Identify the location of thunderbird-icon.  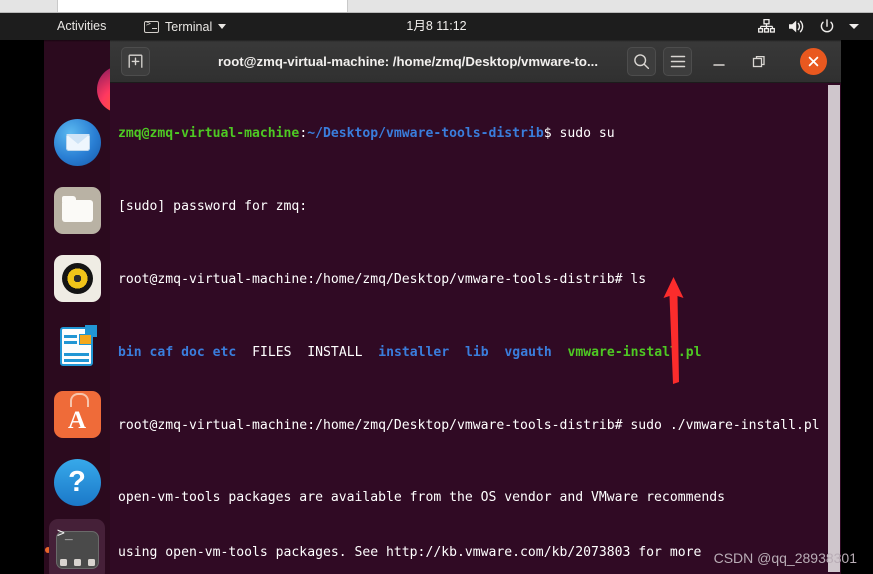
(77, 142).